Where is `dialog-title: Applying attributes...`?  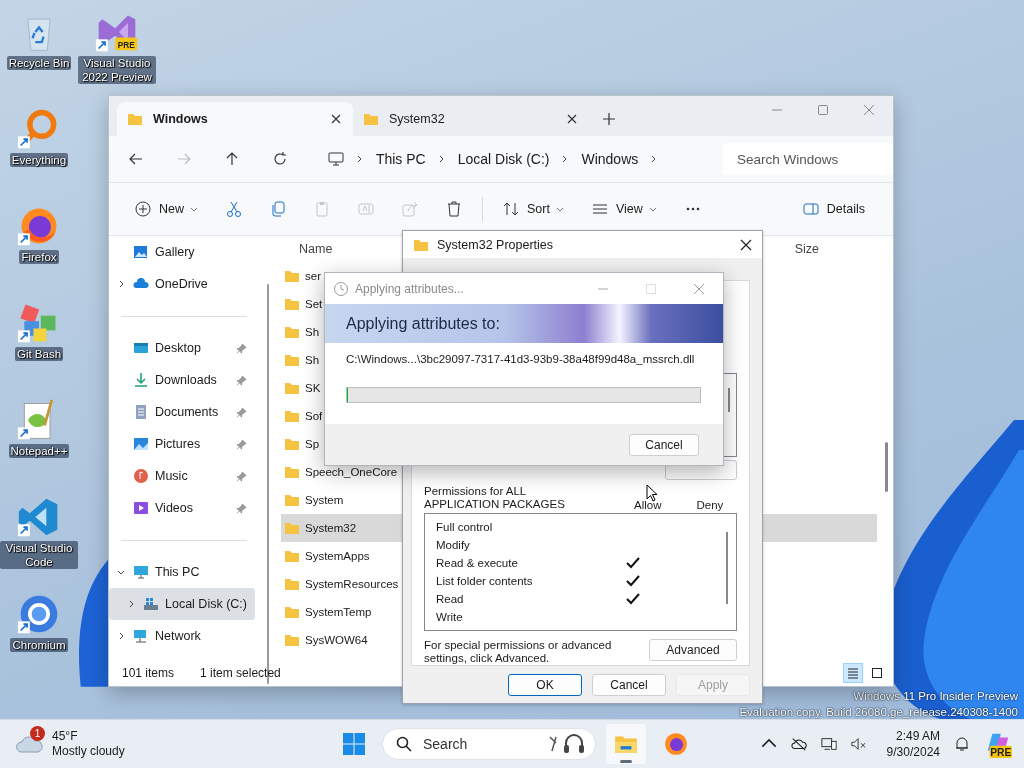 dialog-title: Applying attributes... is located at coordinates (409, 288).